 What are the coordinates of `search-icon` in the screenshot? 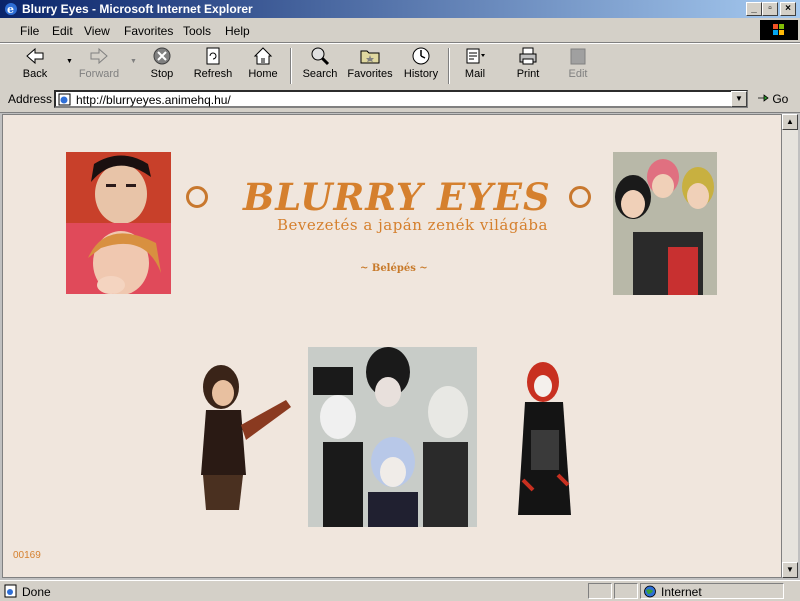 It's located at (320, 56).